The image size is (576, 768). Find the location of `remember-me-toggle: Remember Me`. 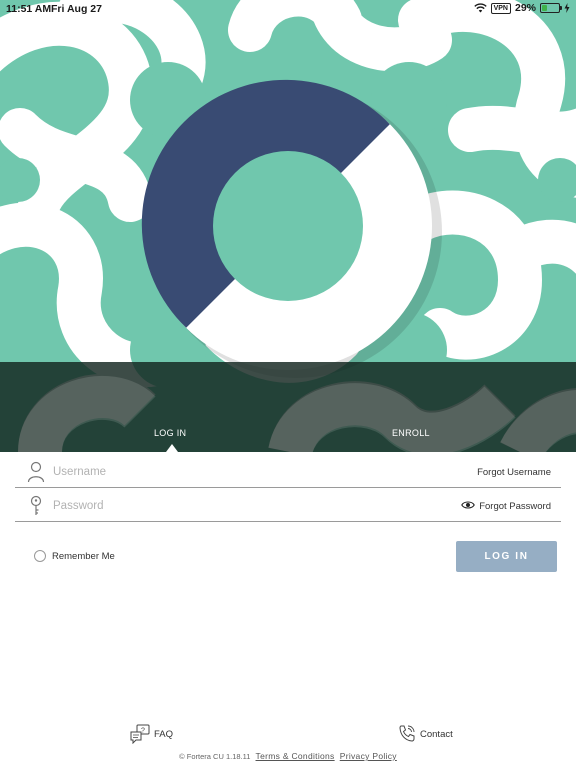

remember-me-toggle: Remember Me is located at coordinates (74, 556).